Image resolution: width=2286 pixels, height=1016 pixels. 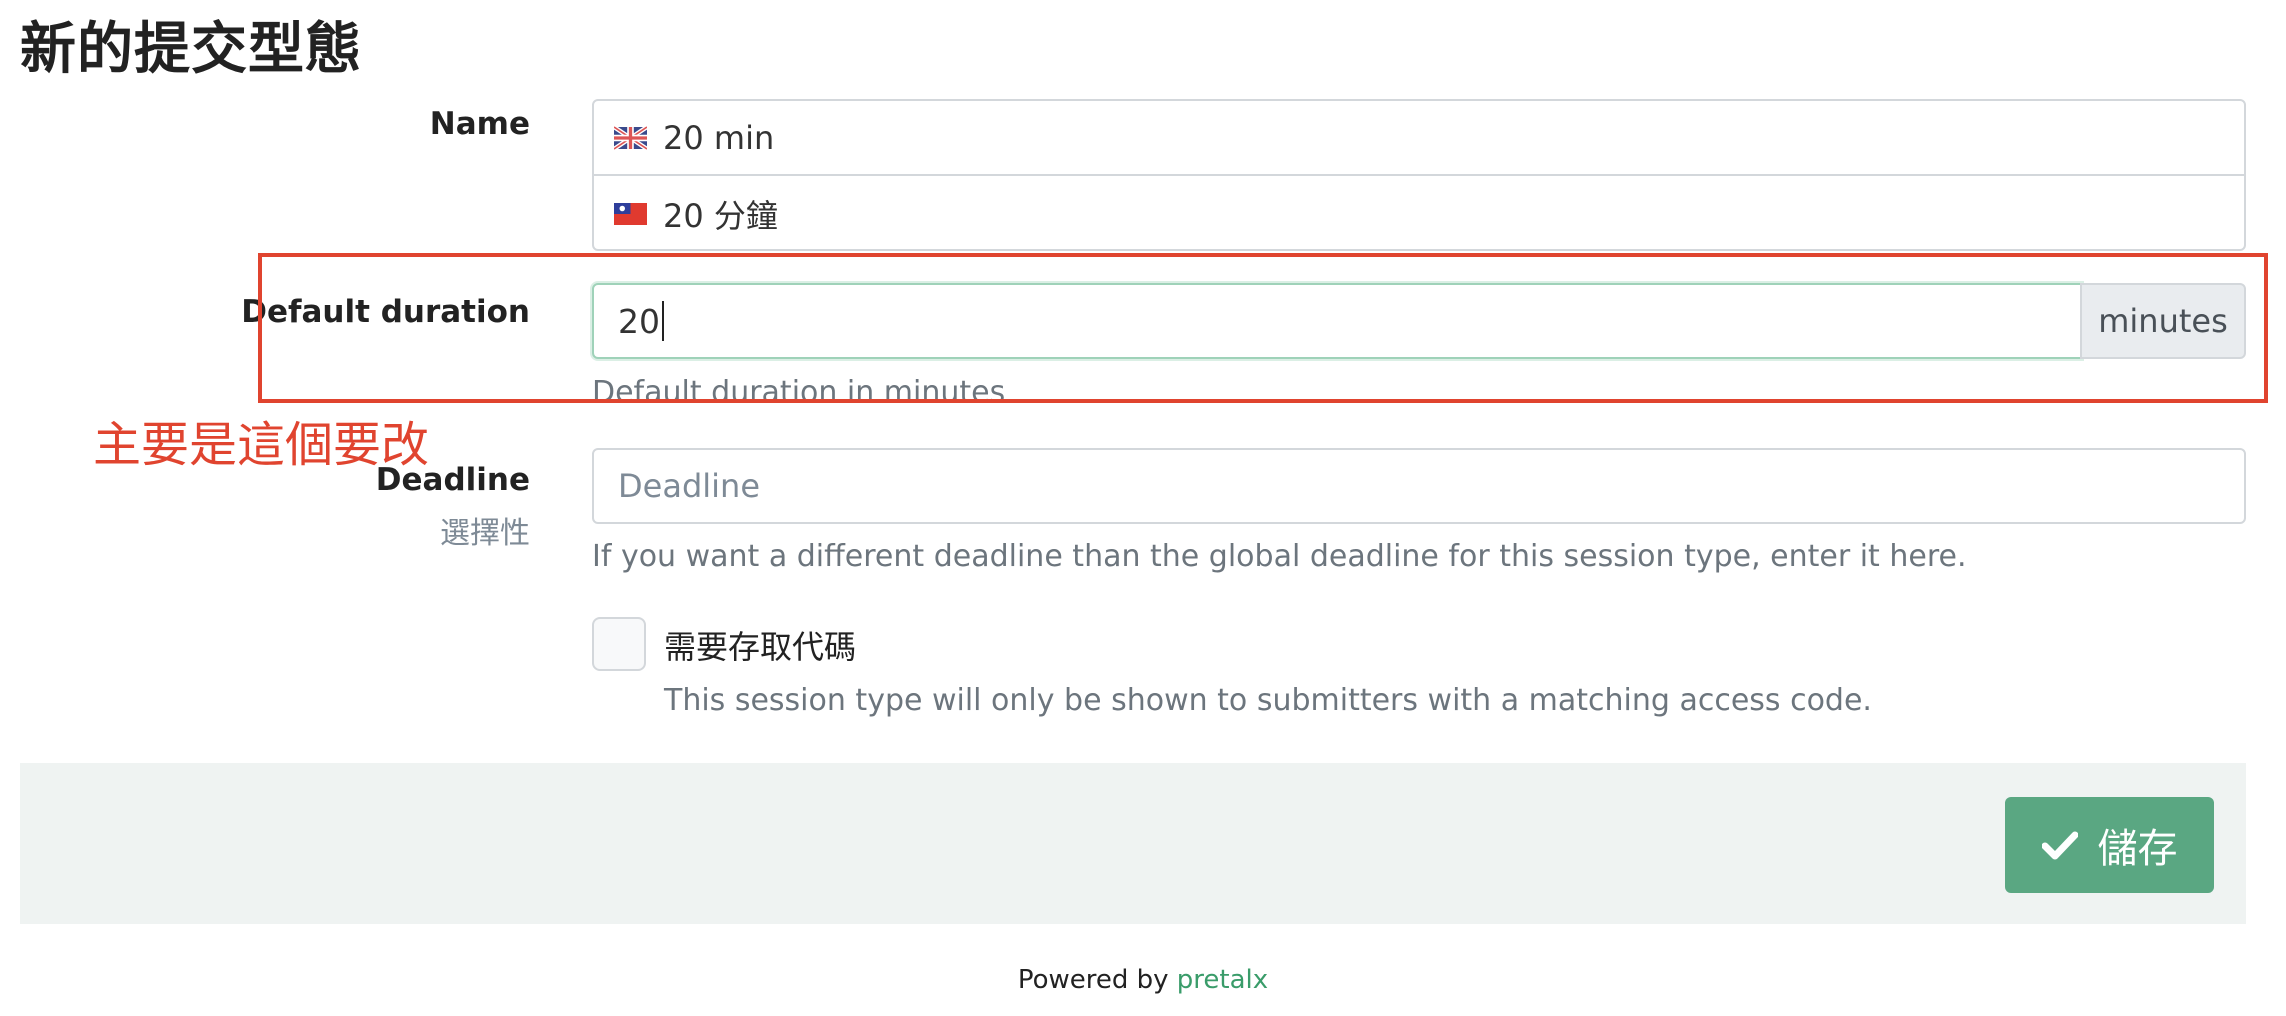 I want to click on deadline-input: Deadline, so click(x=1419, y=486).